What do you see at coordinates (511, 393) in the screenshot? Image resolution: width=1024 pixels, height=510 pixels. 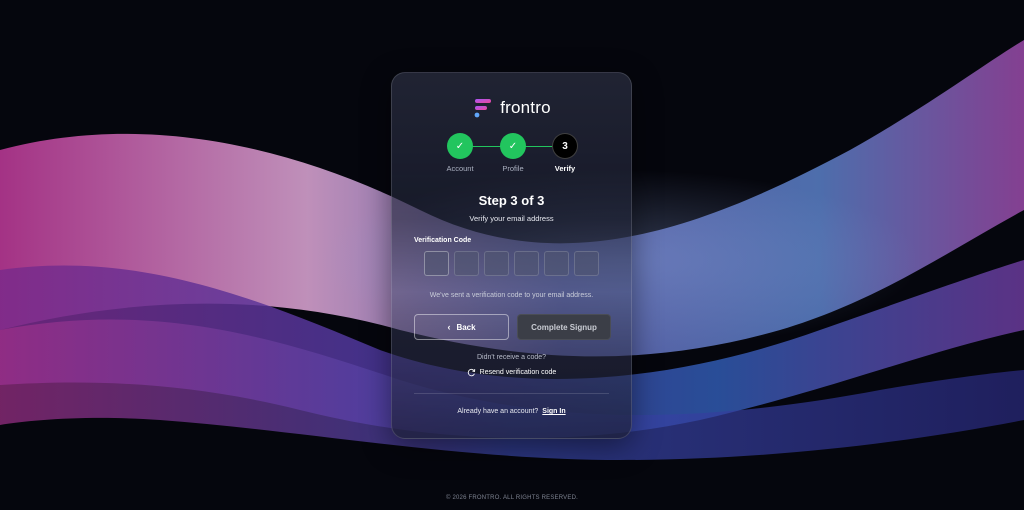 I see `divider` at bounding box center [511, 393].